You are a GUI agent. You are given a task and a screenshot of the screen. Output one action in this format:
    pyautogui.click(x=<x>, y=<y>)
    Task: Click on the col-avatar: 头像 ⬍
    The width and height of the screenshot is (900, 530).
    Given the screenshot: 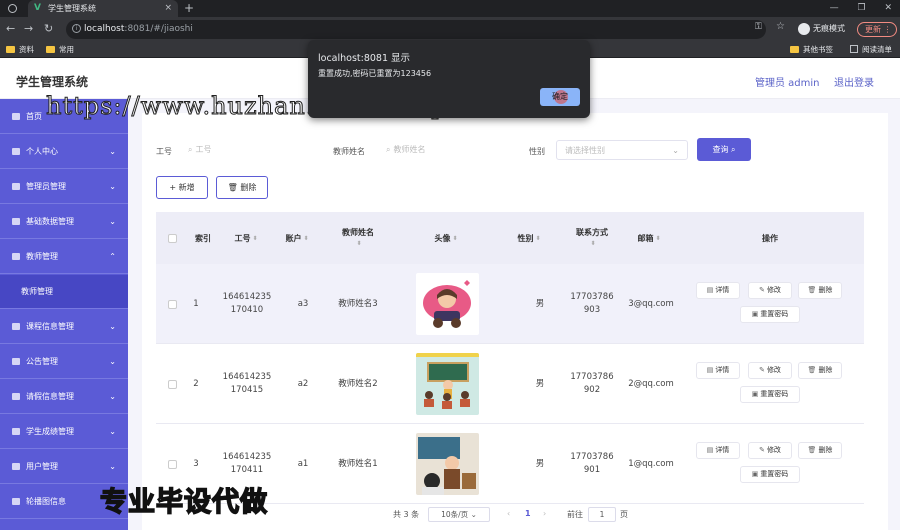 What is the action you would take?
    pyautogui.click(x=446, y=238)
    